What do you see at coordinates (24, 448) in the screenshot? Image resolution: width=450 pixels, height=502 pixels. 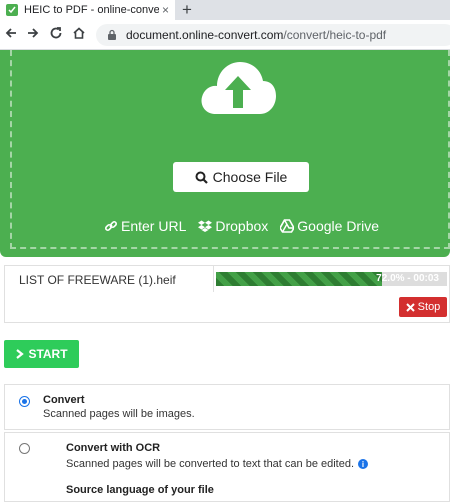 I see `convert-ocr-radio` at bounding box center [24, 448].